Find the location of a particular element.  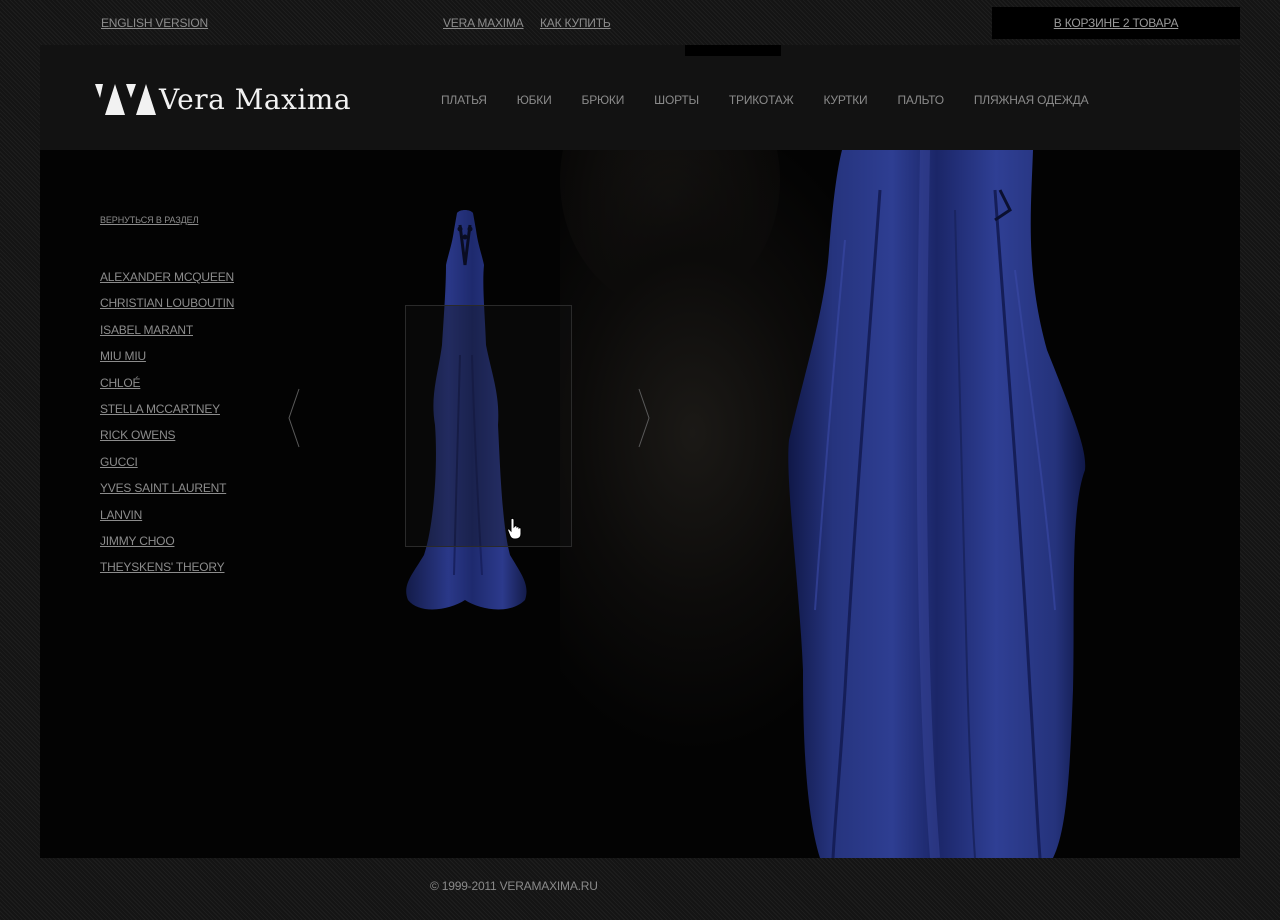

brand-item: LANVIN is located at coordinates (167, 521).